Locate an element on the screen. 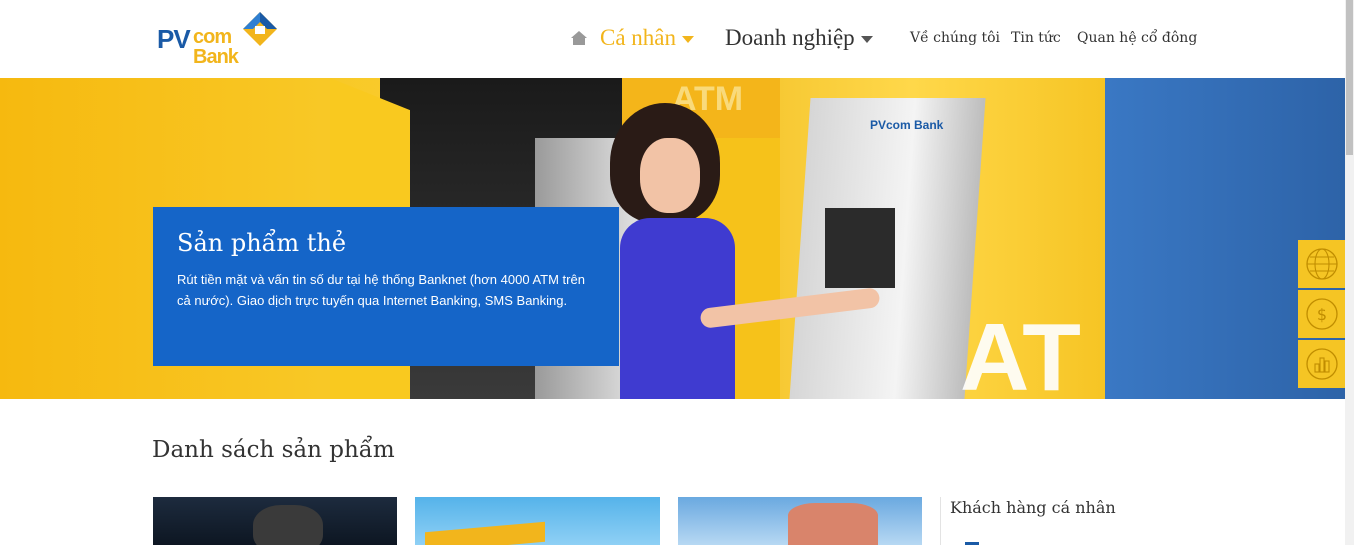 The image size is (1354, 545). nav-ve-chung-toi-label: Về chúng tôi is located at coordinates (955, 38).